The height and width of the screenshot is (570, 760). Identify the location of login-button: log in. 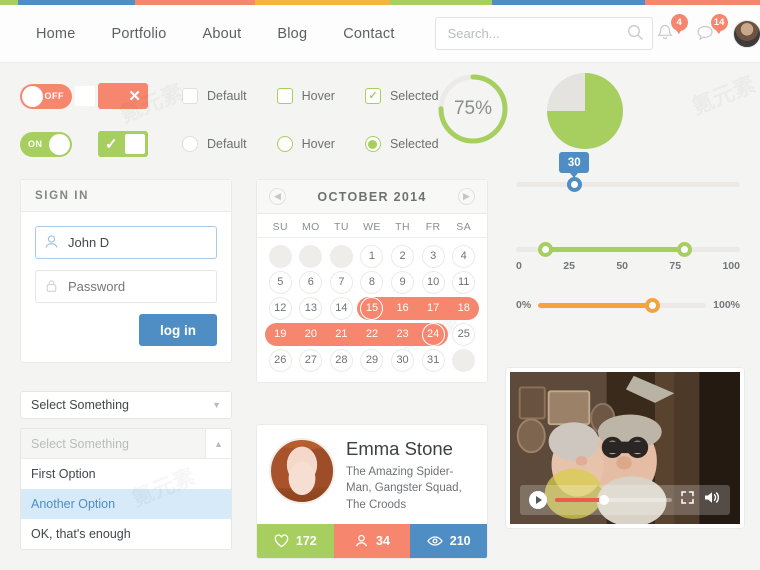
(178, 330).